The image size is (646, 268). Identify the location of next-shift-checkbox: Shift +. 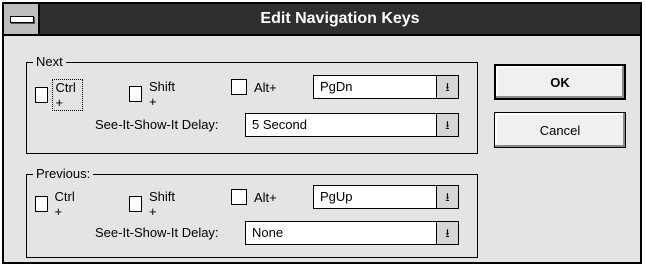
(155, 94).